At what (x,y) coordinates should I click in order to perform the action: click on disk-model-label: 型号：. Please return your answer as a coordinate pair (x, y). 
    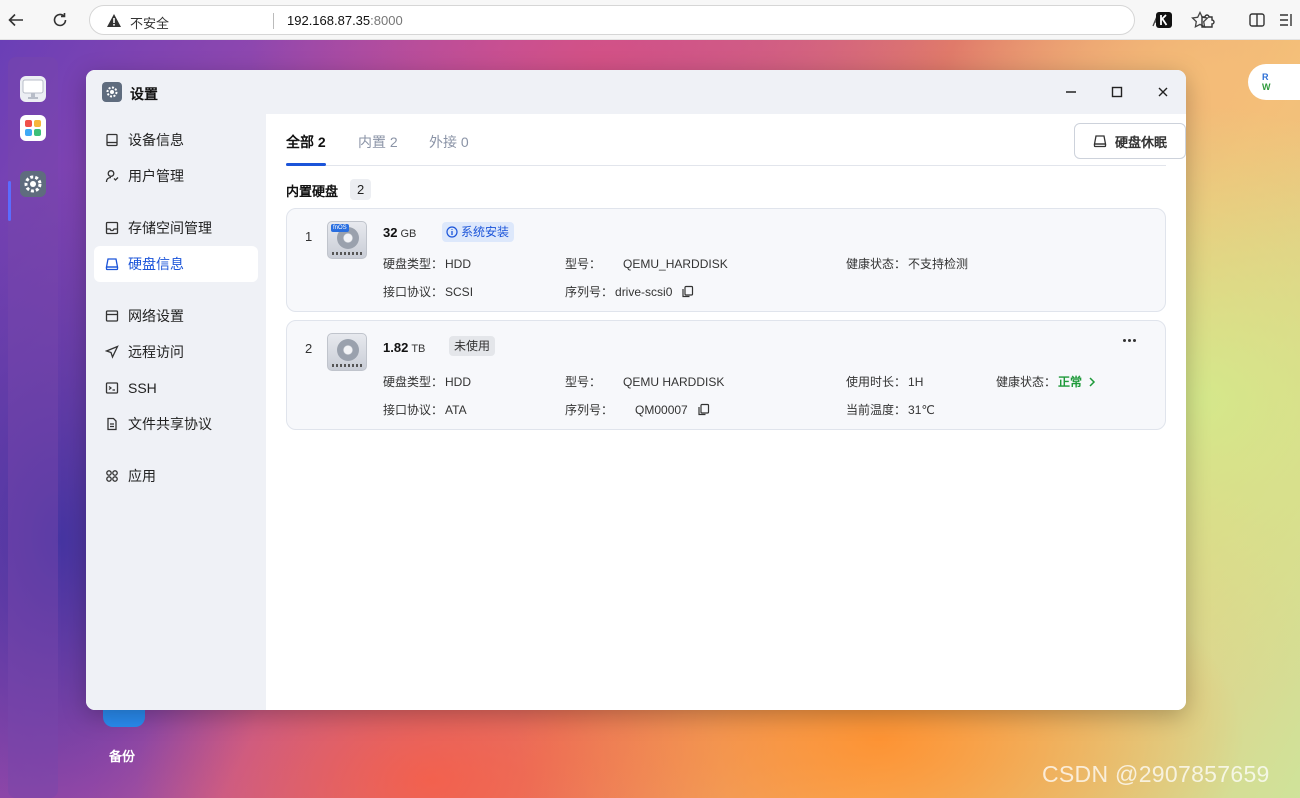
    Looking at the image, I should click on (583, 382).